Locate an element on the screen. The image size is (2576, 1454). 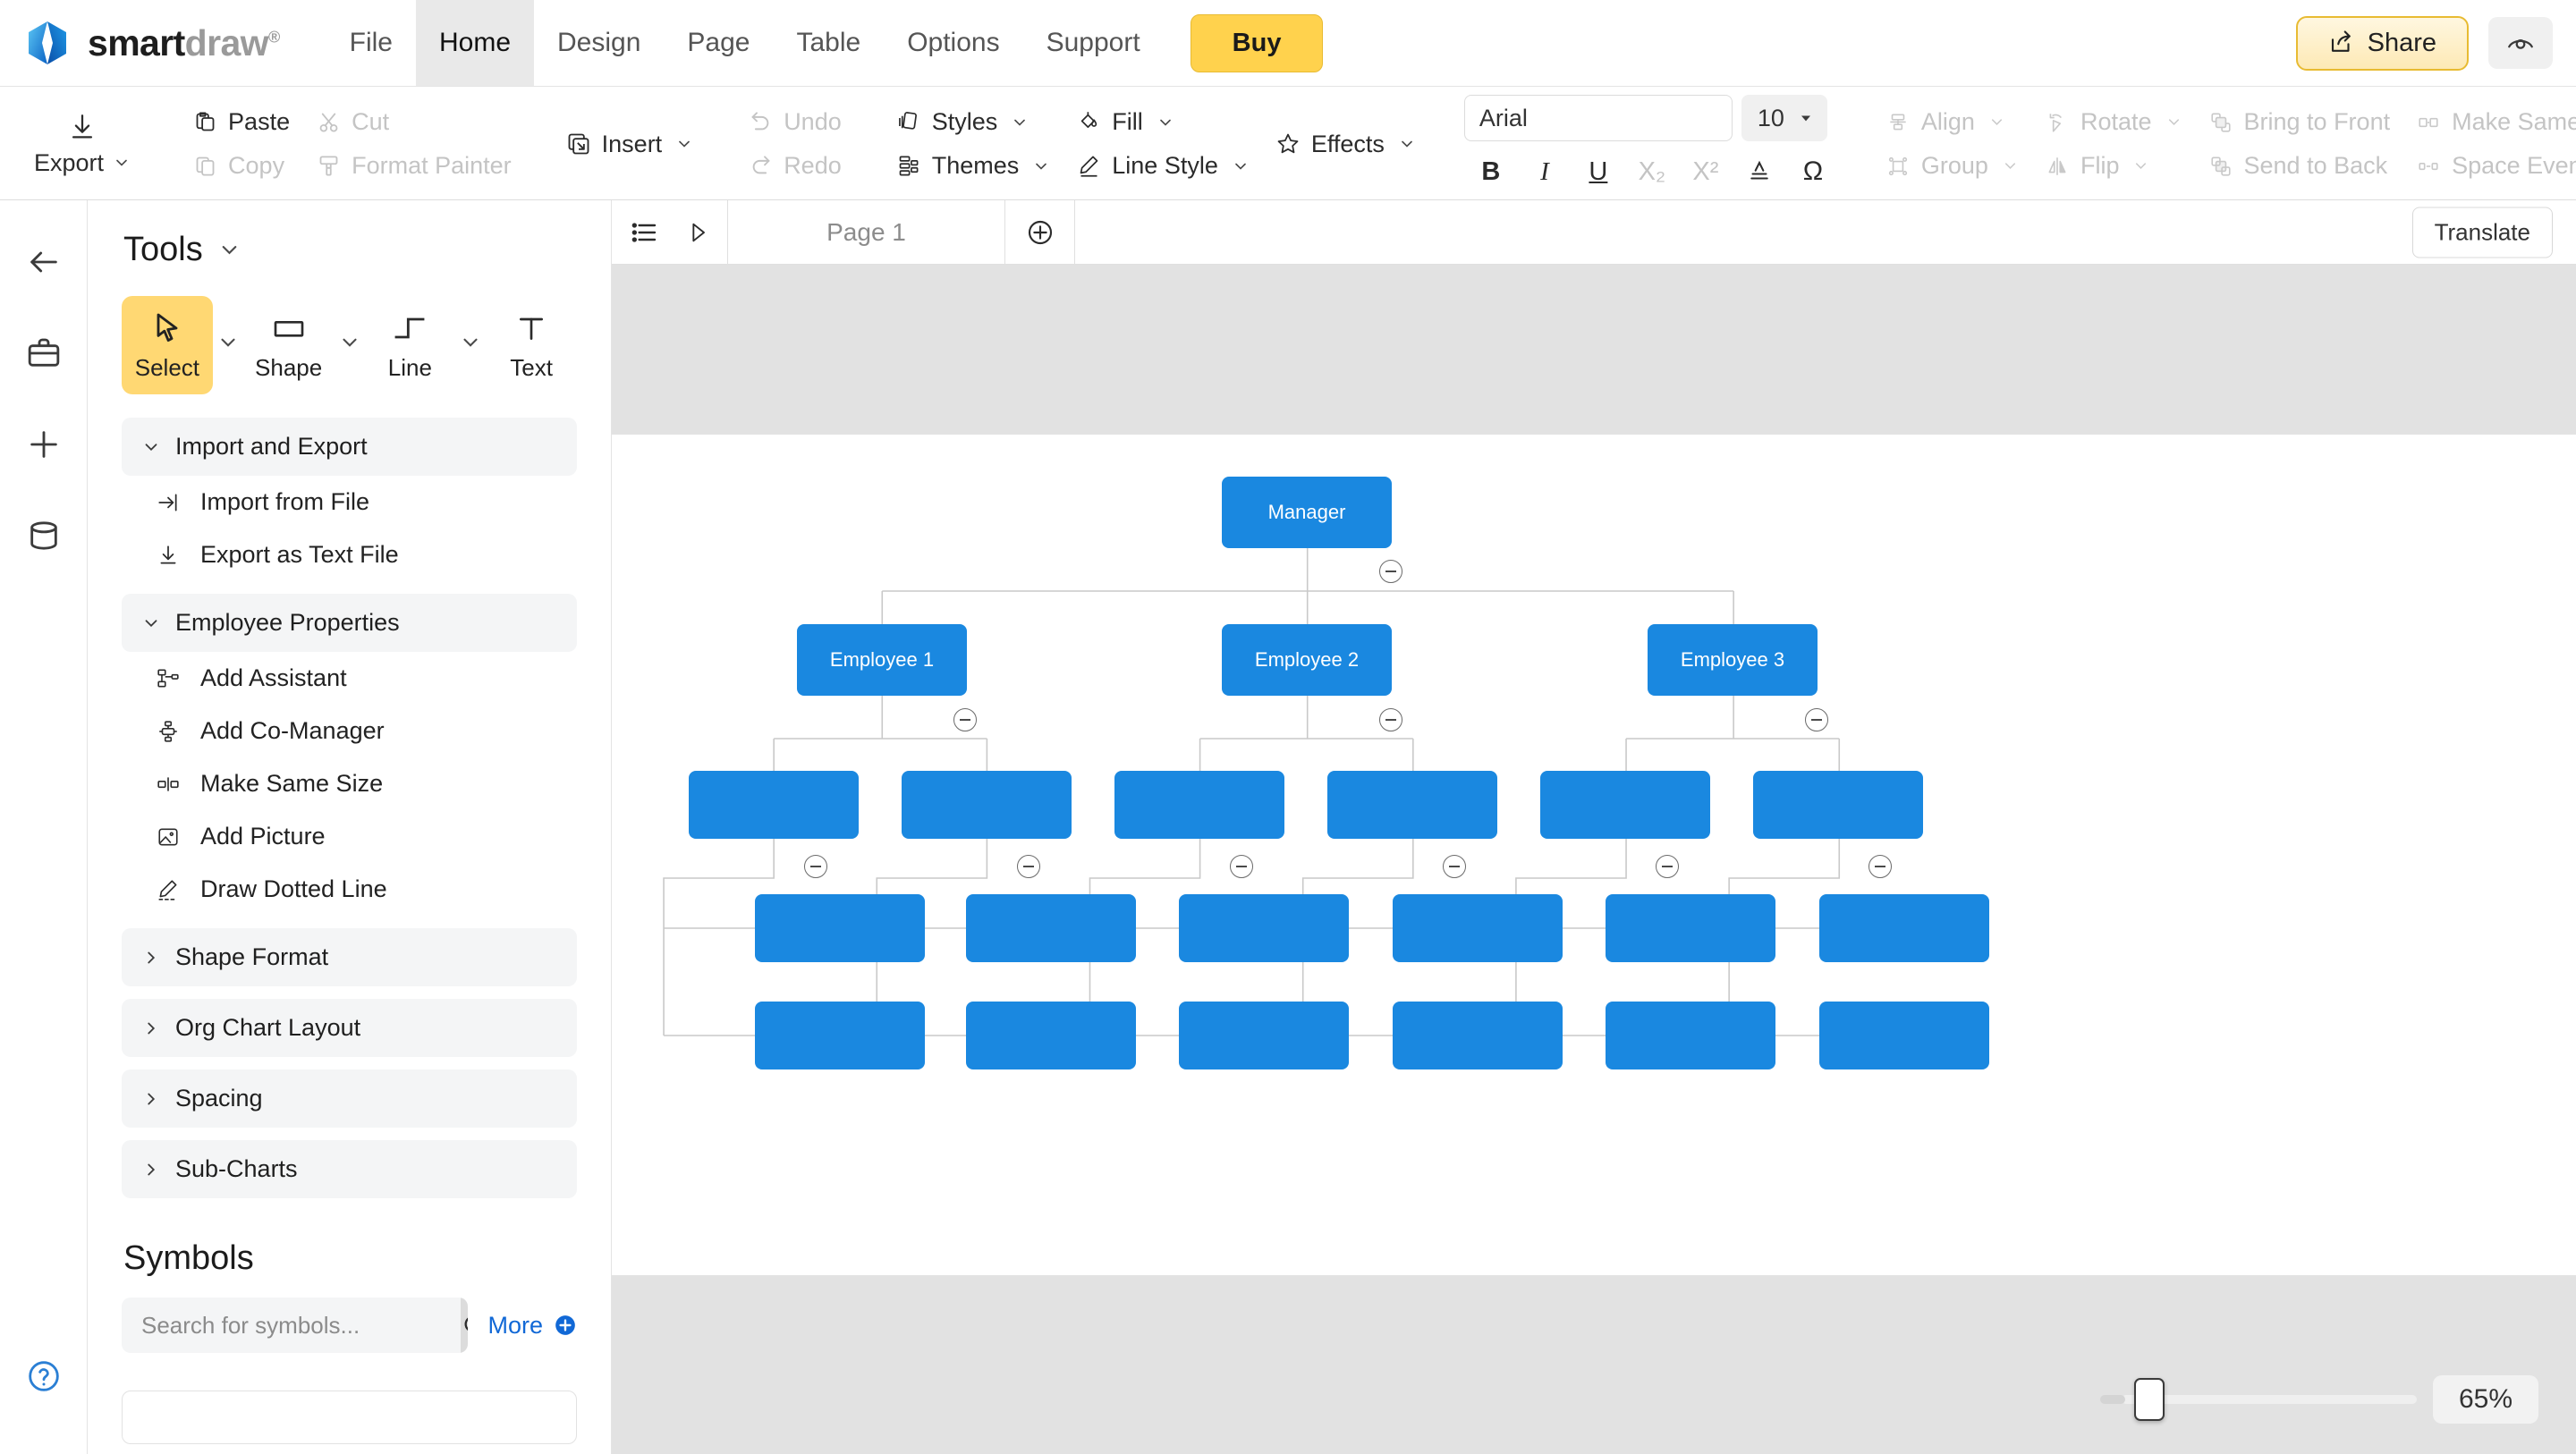
insert-button: Insert is located at coordinates (630, 145).